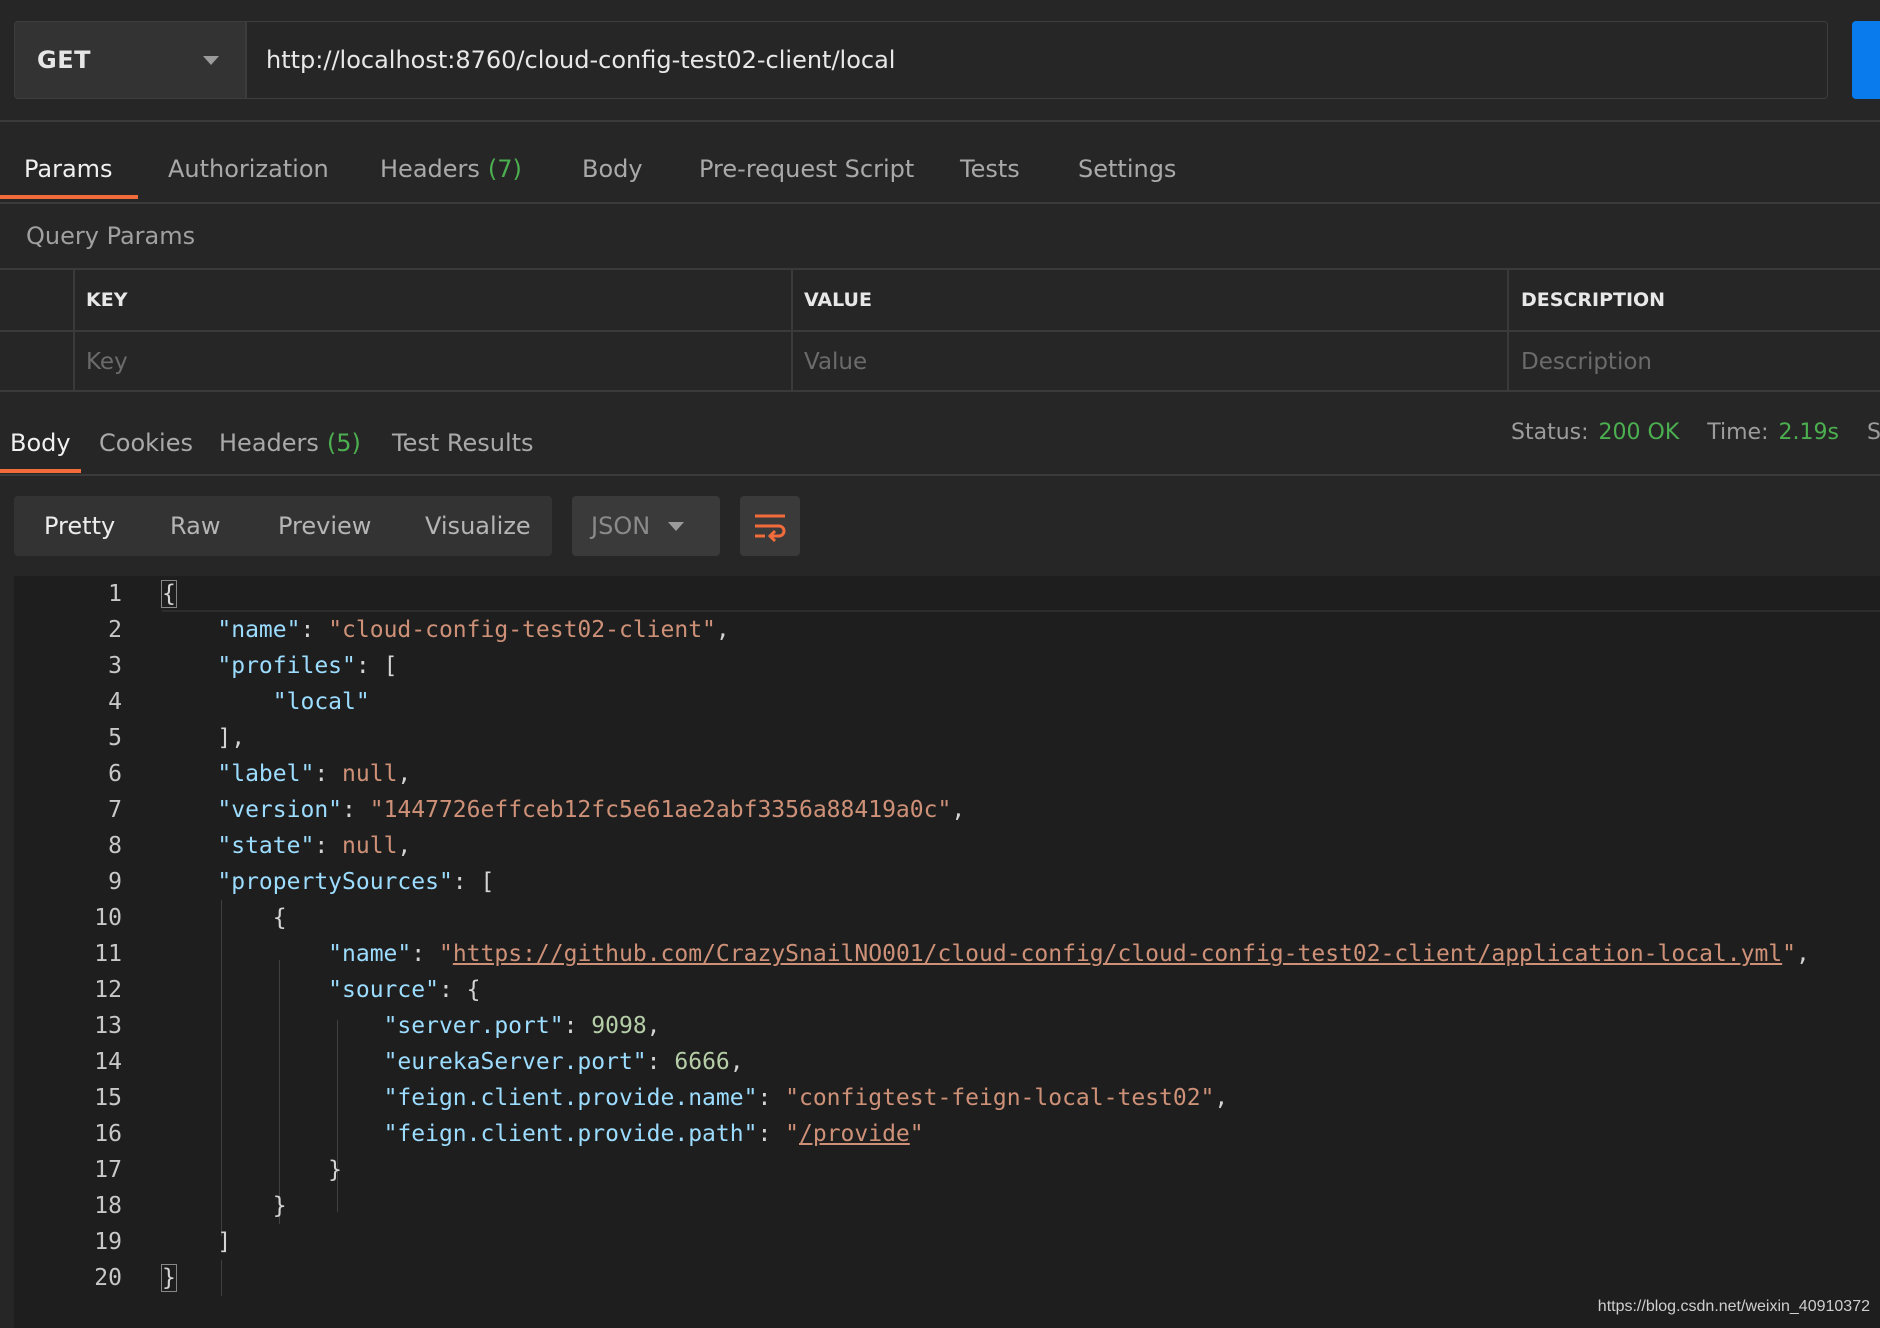  Describe the element at coordinates (621, 526) in the screenshot. I see `format-label: JSON` at that location.